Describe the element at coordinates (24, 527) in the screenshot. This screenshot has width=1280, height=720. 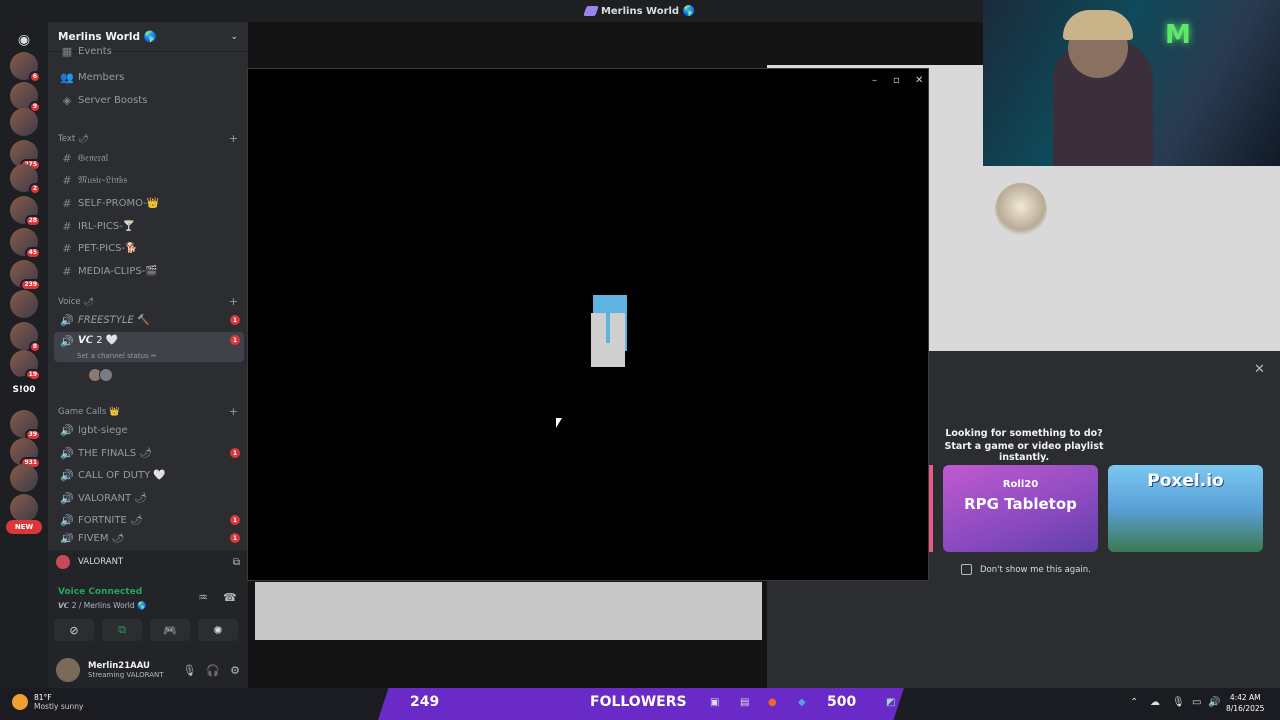
I see `new-badge: NEW` at that location.